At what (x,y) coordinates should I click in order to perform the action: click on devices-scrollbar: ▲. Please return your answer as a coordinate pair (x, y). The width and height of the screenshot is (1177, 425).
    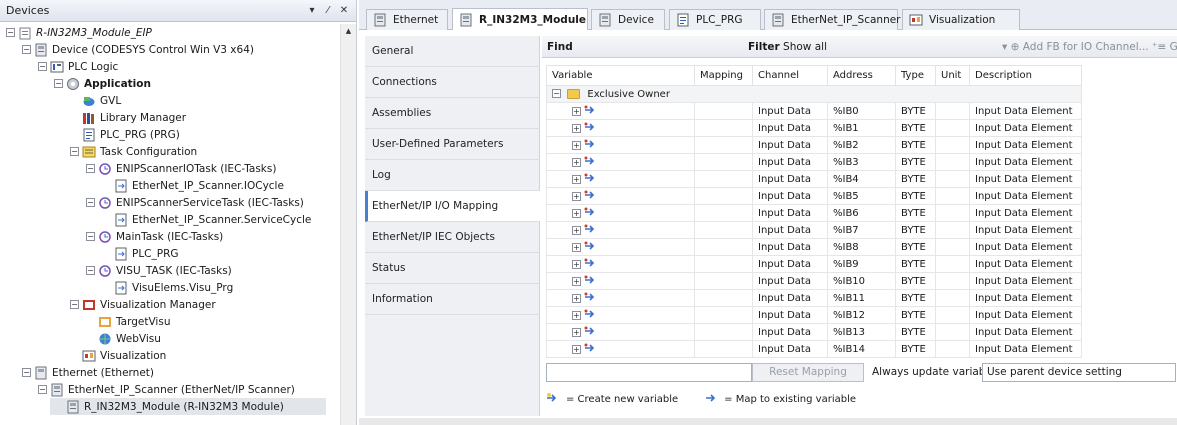
    Looking at the image, I should click on (348, 224).